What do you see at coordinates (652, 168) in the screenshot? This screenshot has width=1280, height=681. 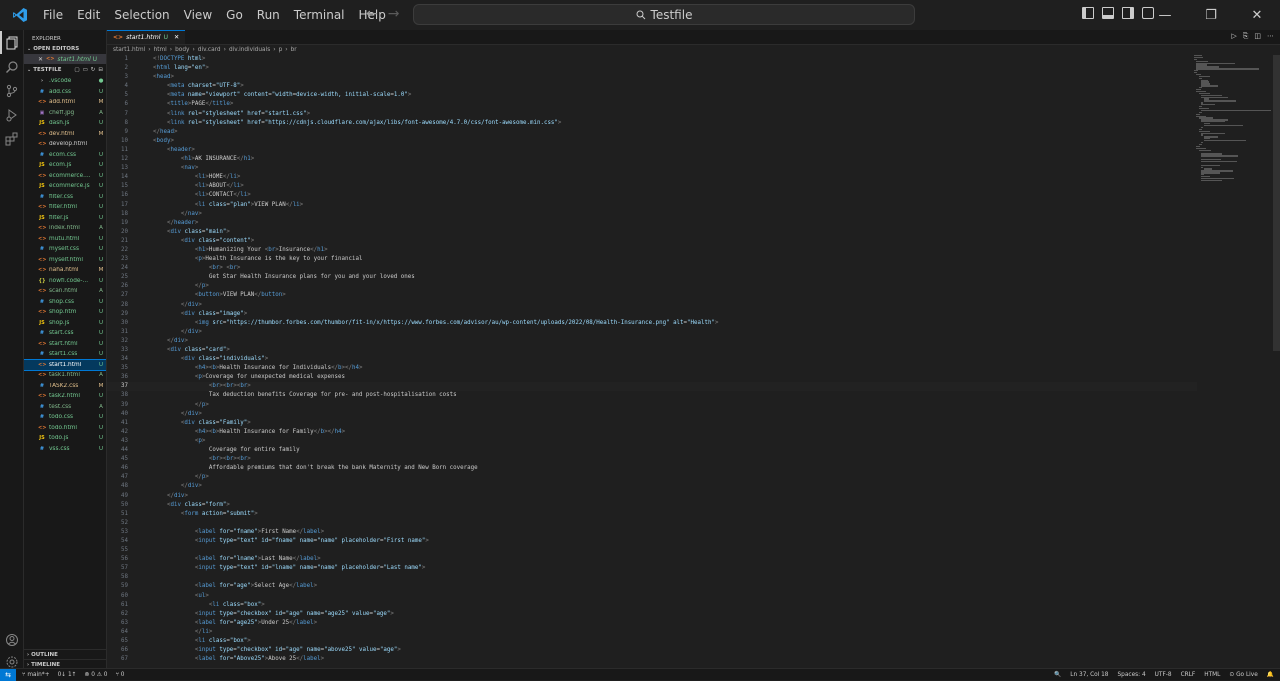 I see `code-line: 13 <nav>` at bounding box center [652, 168].